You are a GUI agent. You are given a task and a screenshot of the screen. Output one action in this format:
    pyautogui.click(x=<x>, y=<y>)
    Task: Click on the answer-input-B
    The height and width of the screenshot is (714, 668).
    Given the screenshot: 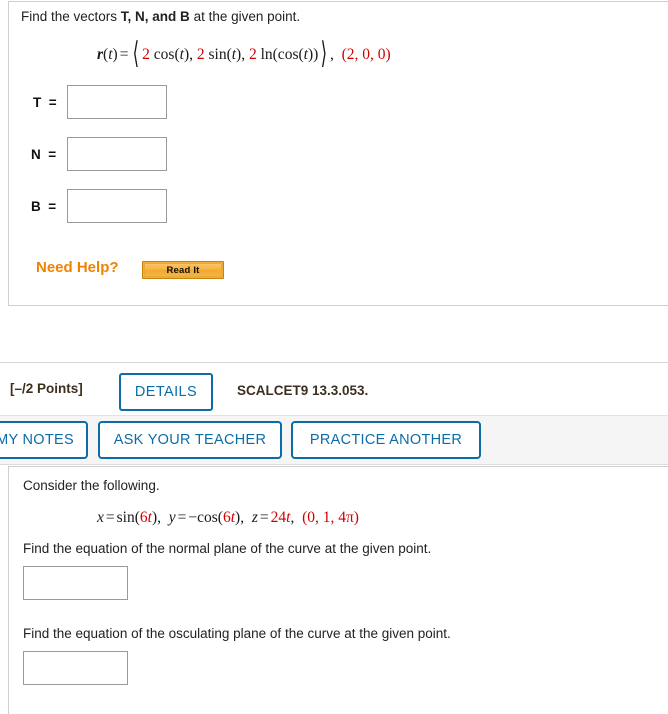 What is the action you would take?
    pyautogui.click(x=117, y=206)
    